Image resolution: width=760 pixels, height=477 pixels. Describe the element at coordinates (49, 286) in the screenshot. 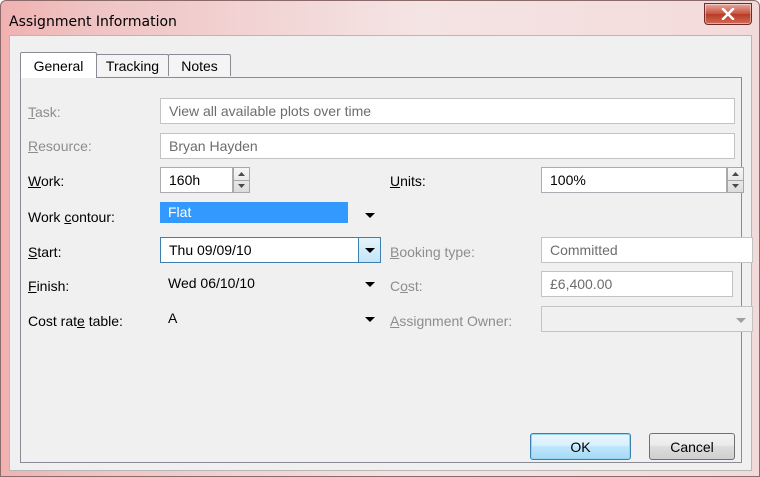

I see `finish-label: Finish:` at that location.